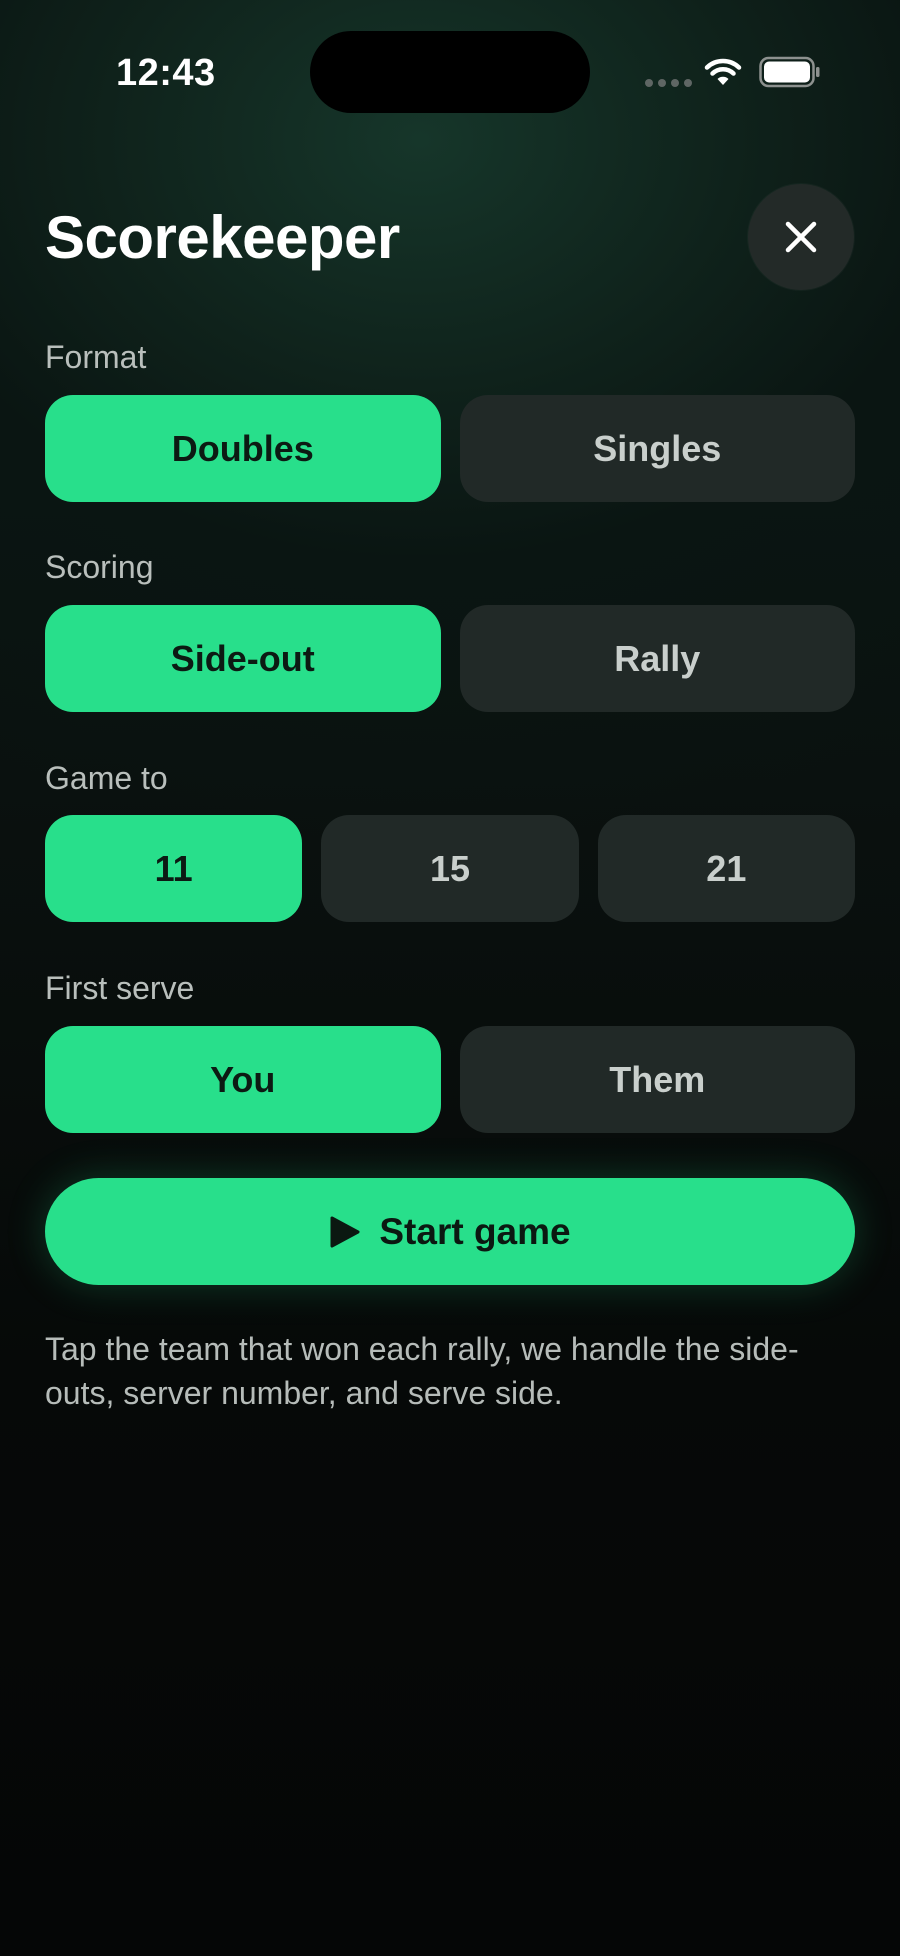 This screenshot has height=1956, width=900. I want to click on play-icon, so click(345, 1231).